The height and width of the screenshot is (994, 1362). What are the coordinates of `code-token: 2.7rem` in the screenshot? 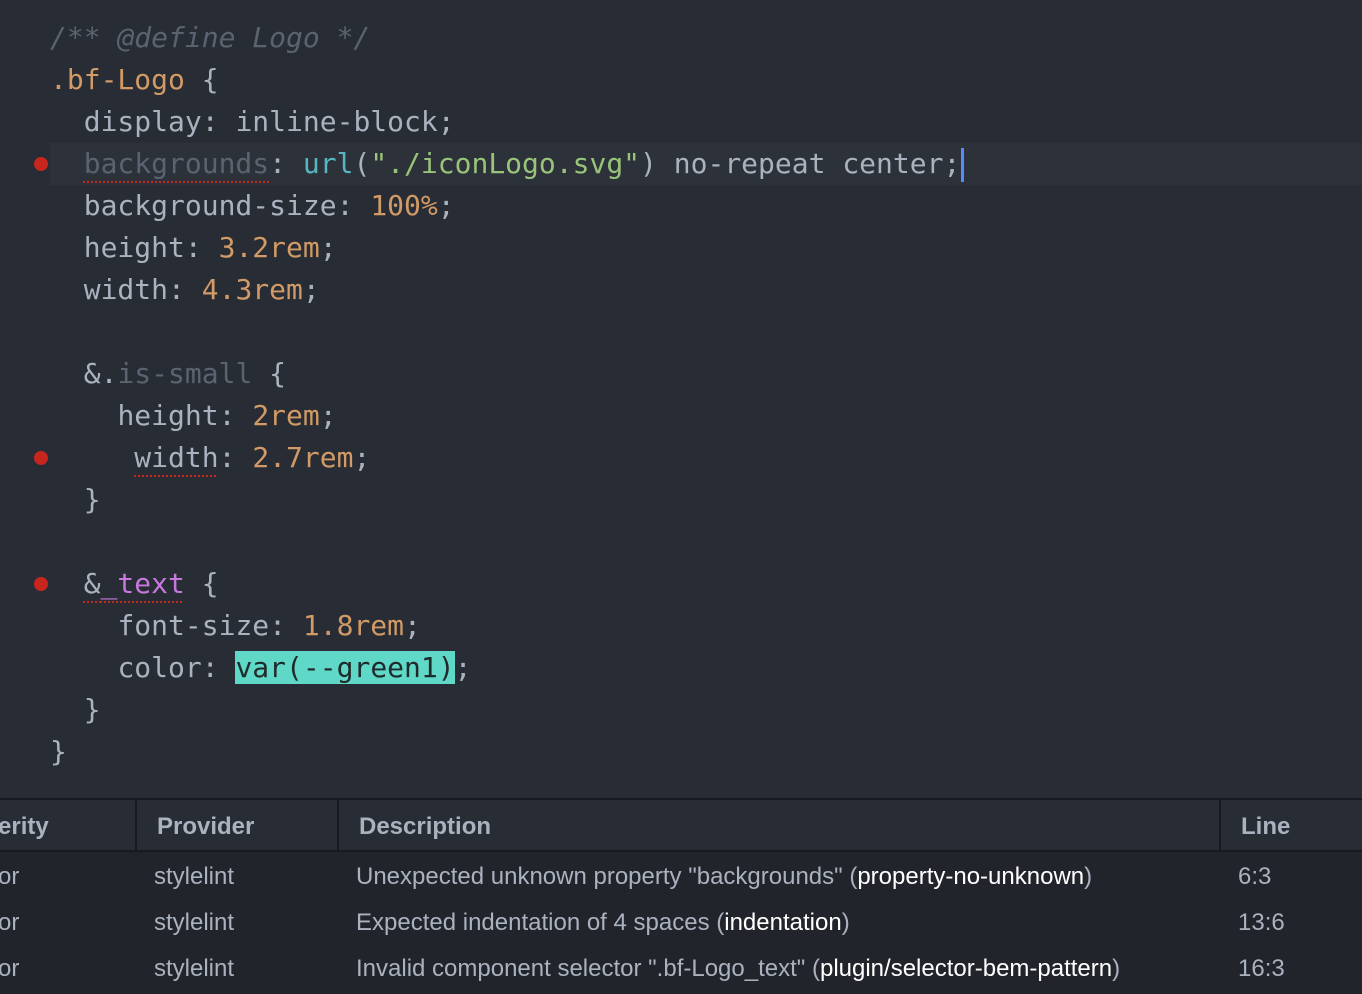 It's located at (303, 457).